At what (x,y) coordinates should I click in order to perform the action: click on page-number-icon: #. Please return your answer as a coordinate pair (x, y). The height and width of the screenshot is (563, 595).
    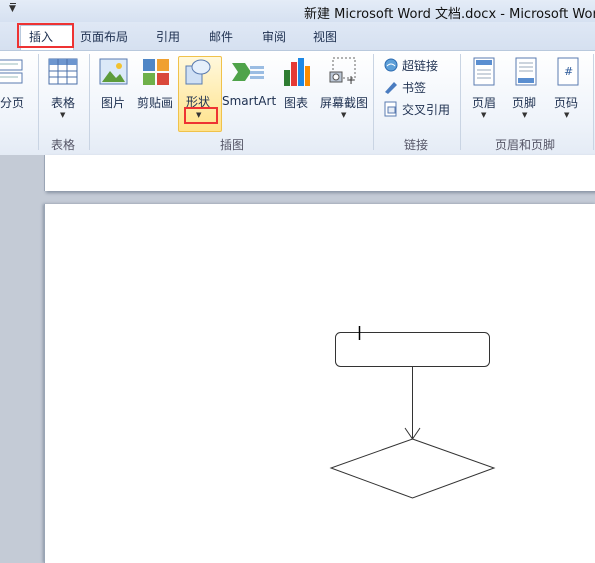
    Looking at the image, I should click on (568, 71).